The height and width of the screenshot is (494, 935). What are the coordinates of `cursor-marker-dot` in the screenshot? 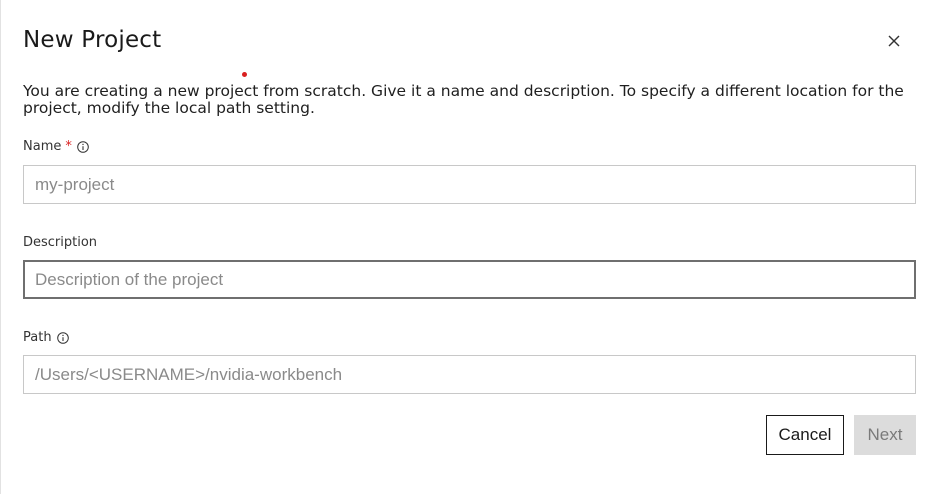 It's located at (244, 74).